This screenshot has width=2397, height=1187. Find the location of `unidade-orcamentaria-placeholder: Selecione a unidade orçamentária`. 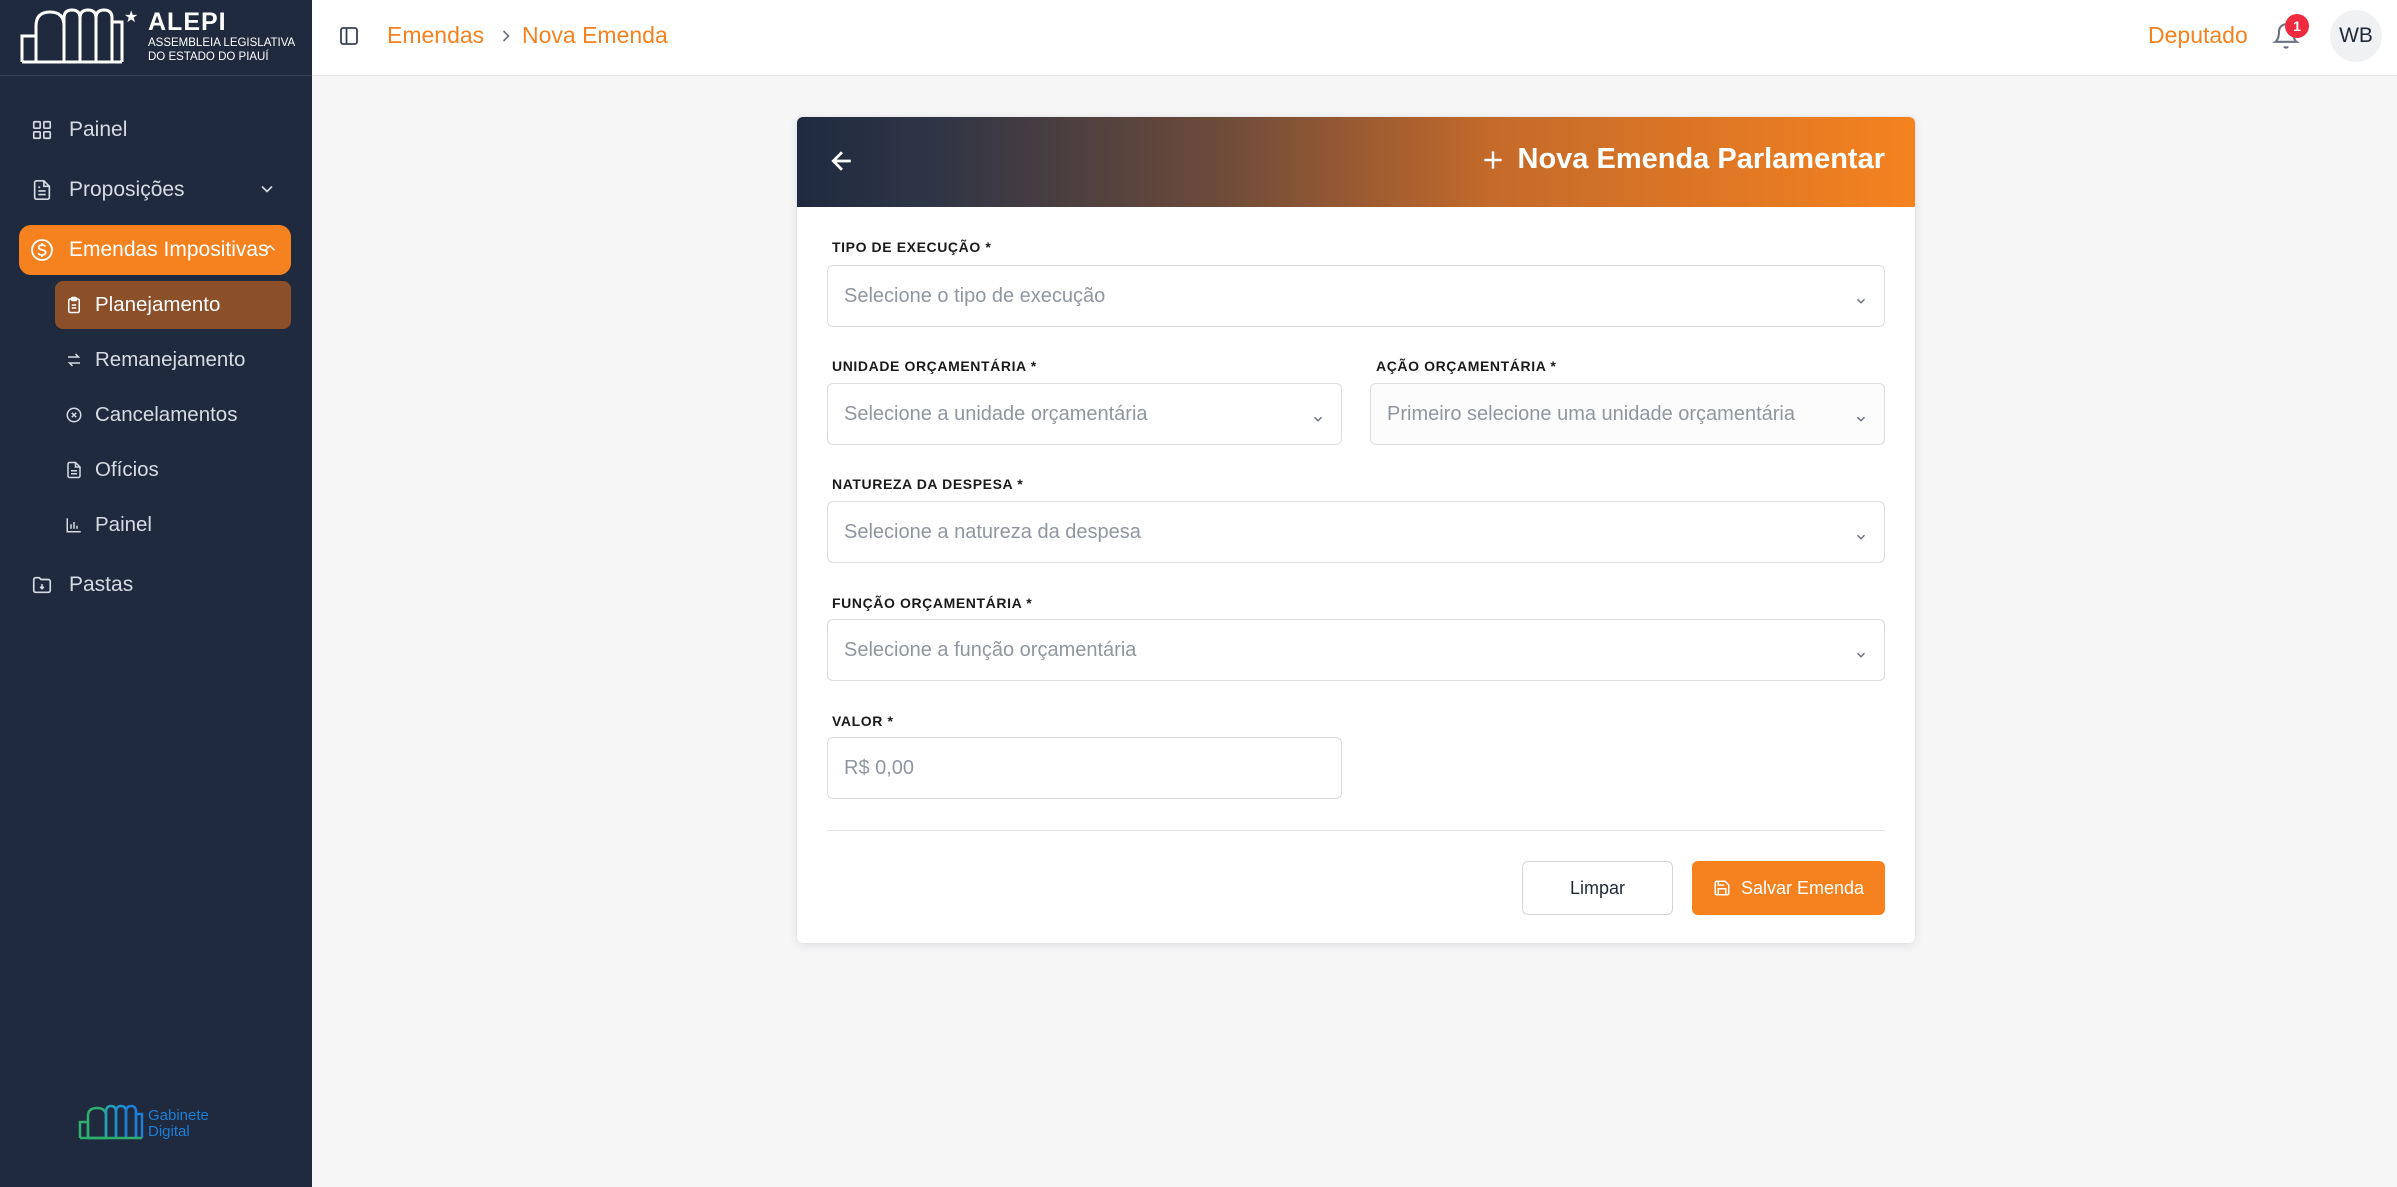

unidade-orcamentaria-placeholder: Selecione a unidade orçamentária is located at coordinates (996, 413).